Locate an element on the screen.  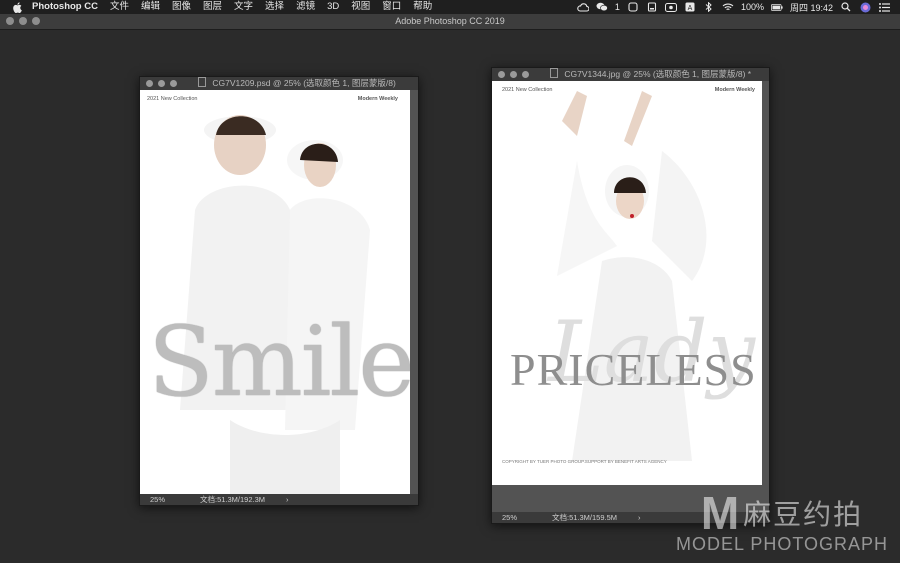
siri-icon is located at coordinates (865, 7).